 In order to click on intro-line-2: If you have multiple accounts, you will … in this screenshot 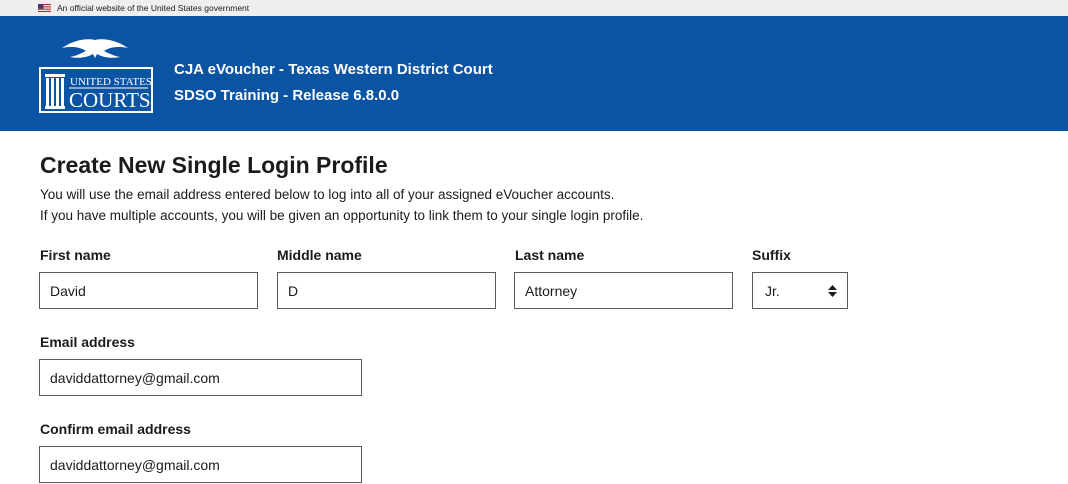, I will do `click(342, 215)`.